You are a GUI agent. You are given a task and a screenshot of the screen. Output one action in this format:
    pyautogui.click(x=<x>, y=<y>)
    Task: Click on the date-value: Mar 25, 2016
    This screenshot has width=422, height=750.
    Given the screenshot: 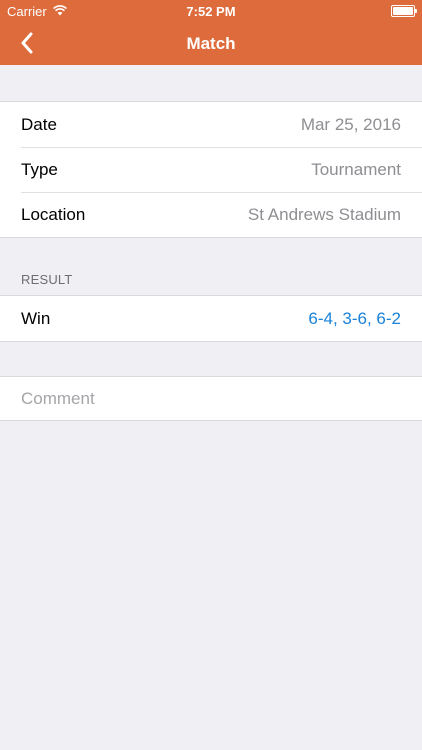 What is the action you would take?
    pyautogui.click(x=350, y=124)
    